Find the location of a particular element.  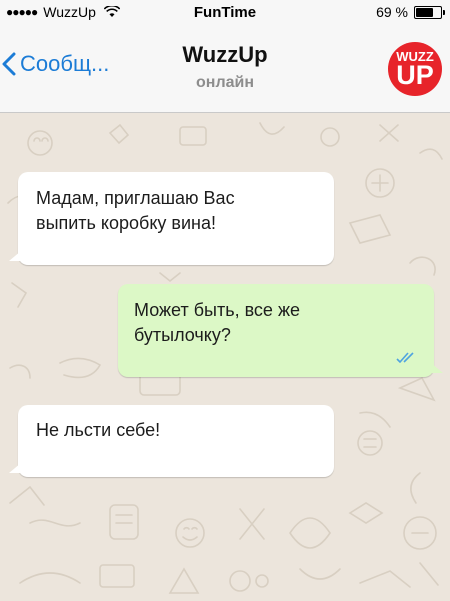

battery-icon is located at coordinates (429, 12).